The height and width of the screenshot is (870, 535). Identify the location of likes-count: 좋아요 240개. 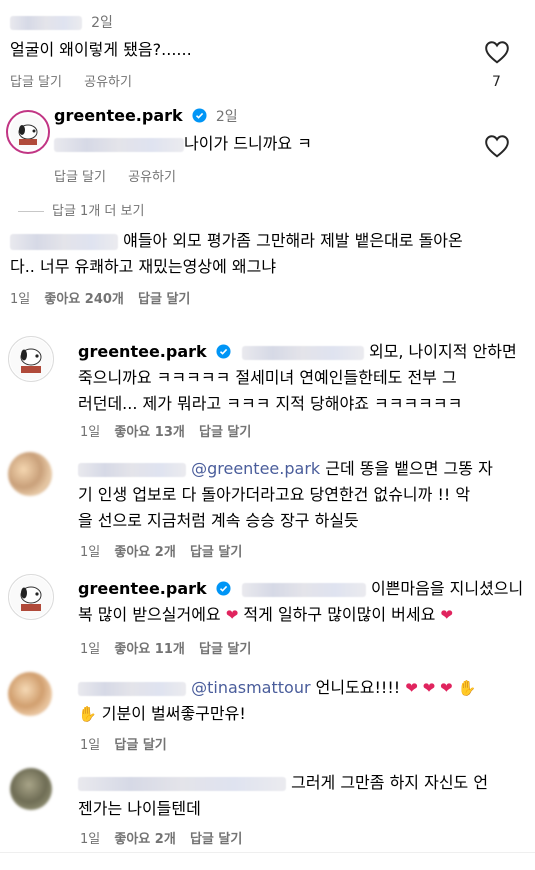
(84, 299).